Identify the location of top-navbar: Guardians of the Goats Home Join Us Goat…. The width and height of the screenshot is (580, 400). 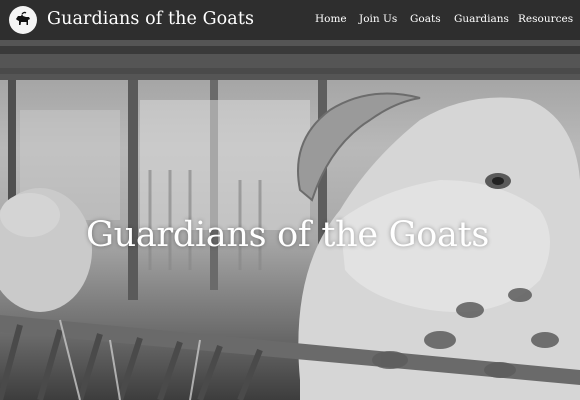
(290, 20).